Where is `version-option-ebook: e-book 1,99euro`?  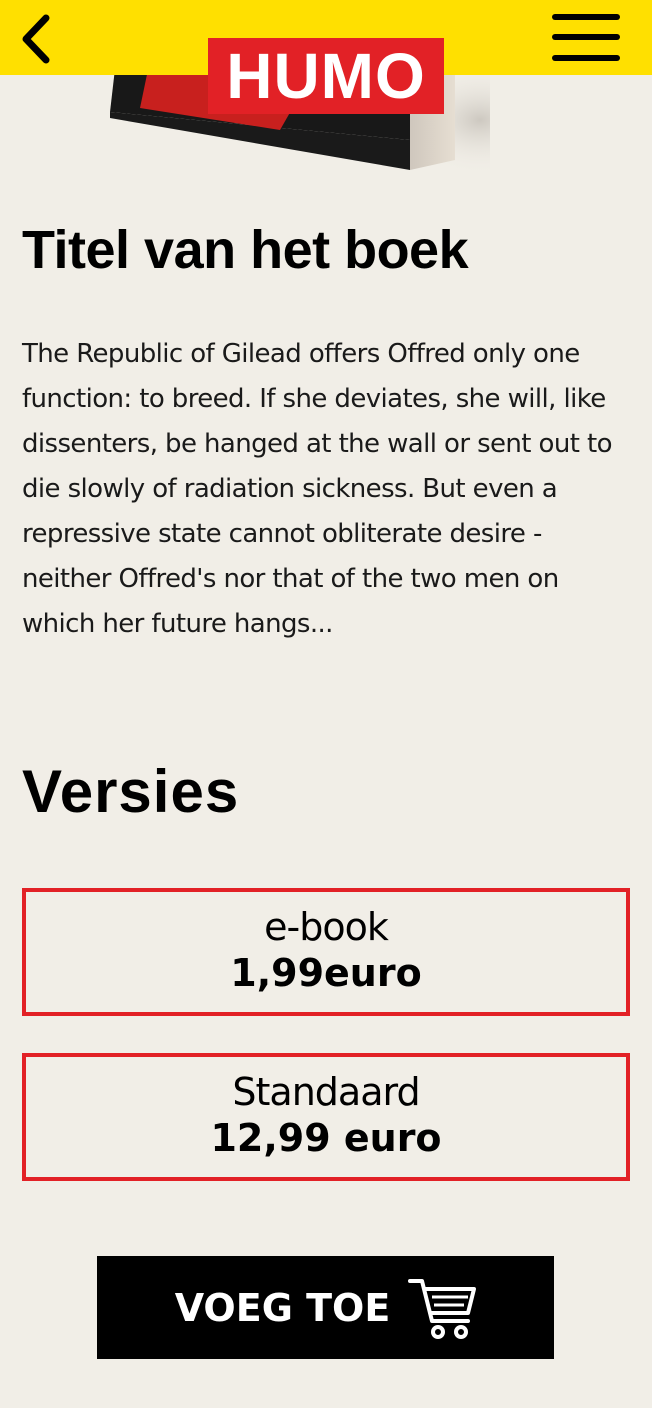
version-option-ebook: e-book 1,99euro is located at coordinates (326, 952).